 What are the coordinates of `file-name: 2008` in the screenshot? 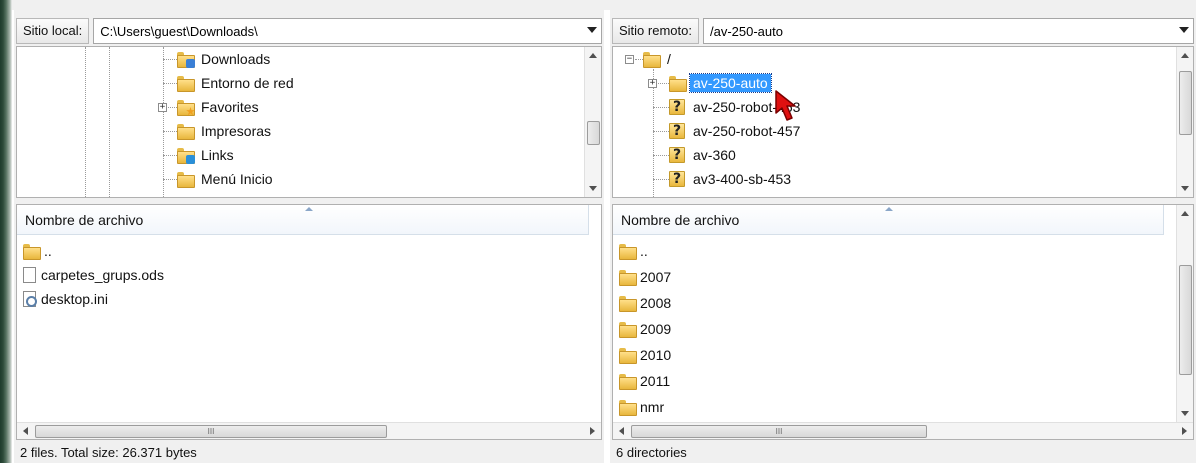 It's located at (656, 303).